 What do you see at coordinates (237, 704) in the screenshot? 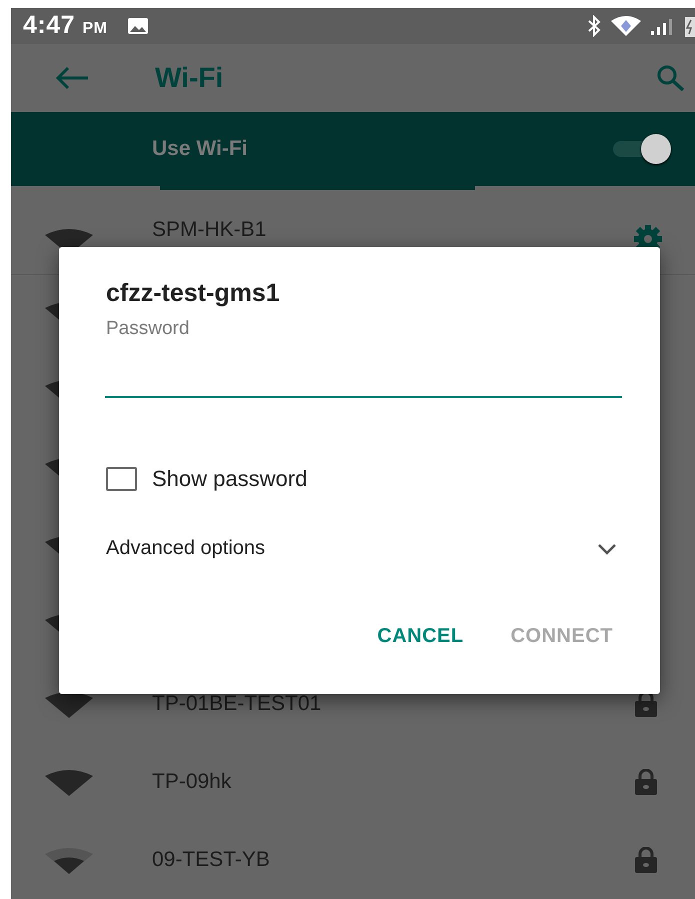
I see `network-name: TP-01BE-TEST01` at bounding box center [237, 704].